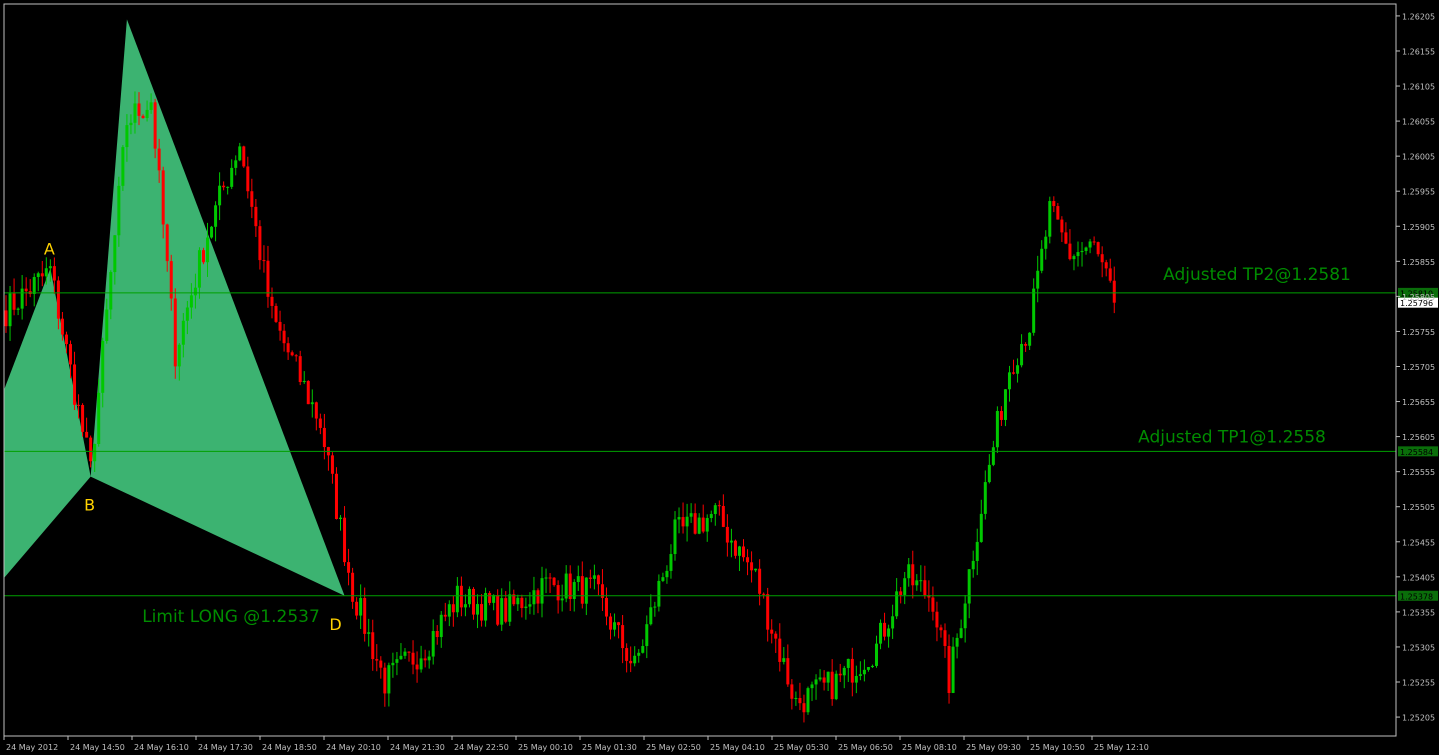 The width and height of the screenshot is (1439, 755). What do you see at coordinates (545, 747) in the screenshot?
I see `x-tick-label: 25 May 00:10` at bounding box center [545, 747].